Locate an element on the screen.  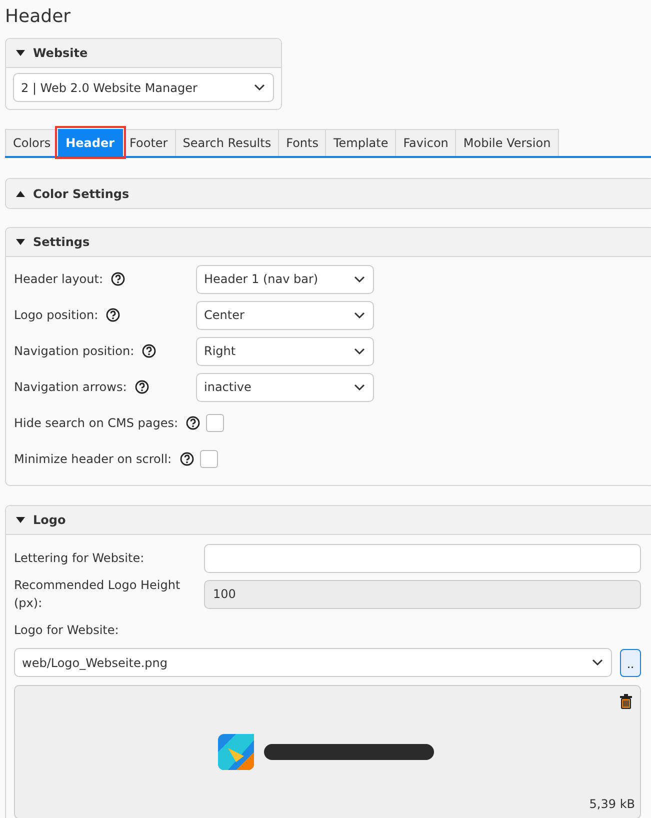
panel-title: Color Settings is located at coordinates (81, 194).